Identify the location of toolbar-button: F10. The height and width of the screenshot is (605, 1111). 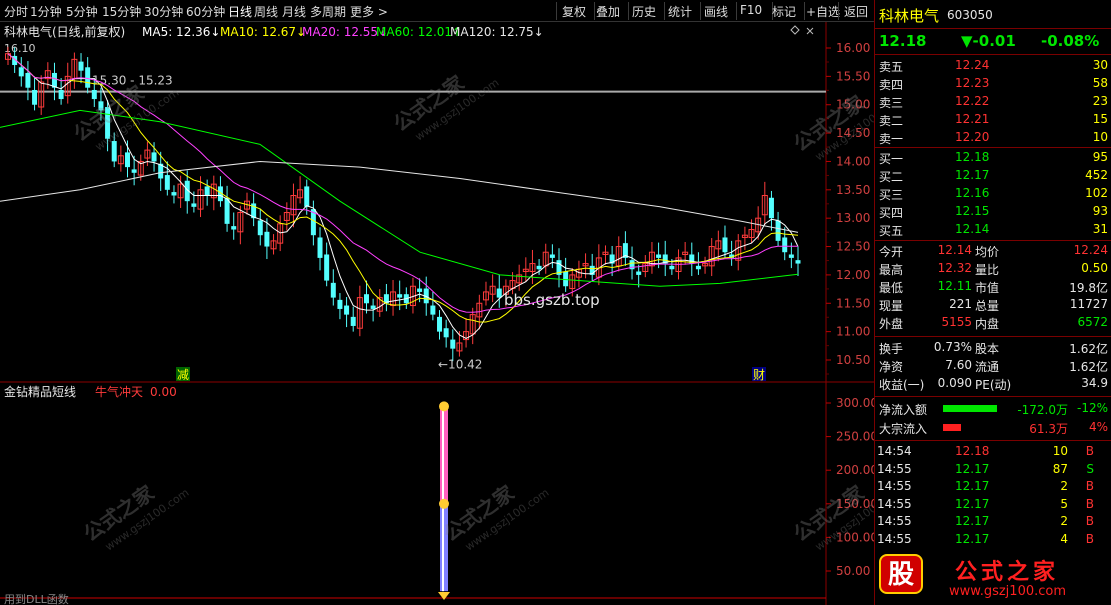
(751, 10).